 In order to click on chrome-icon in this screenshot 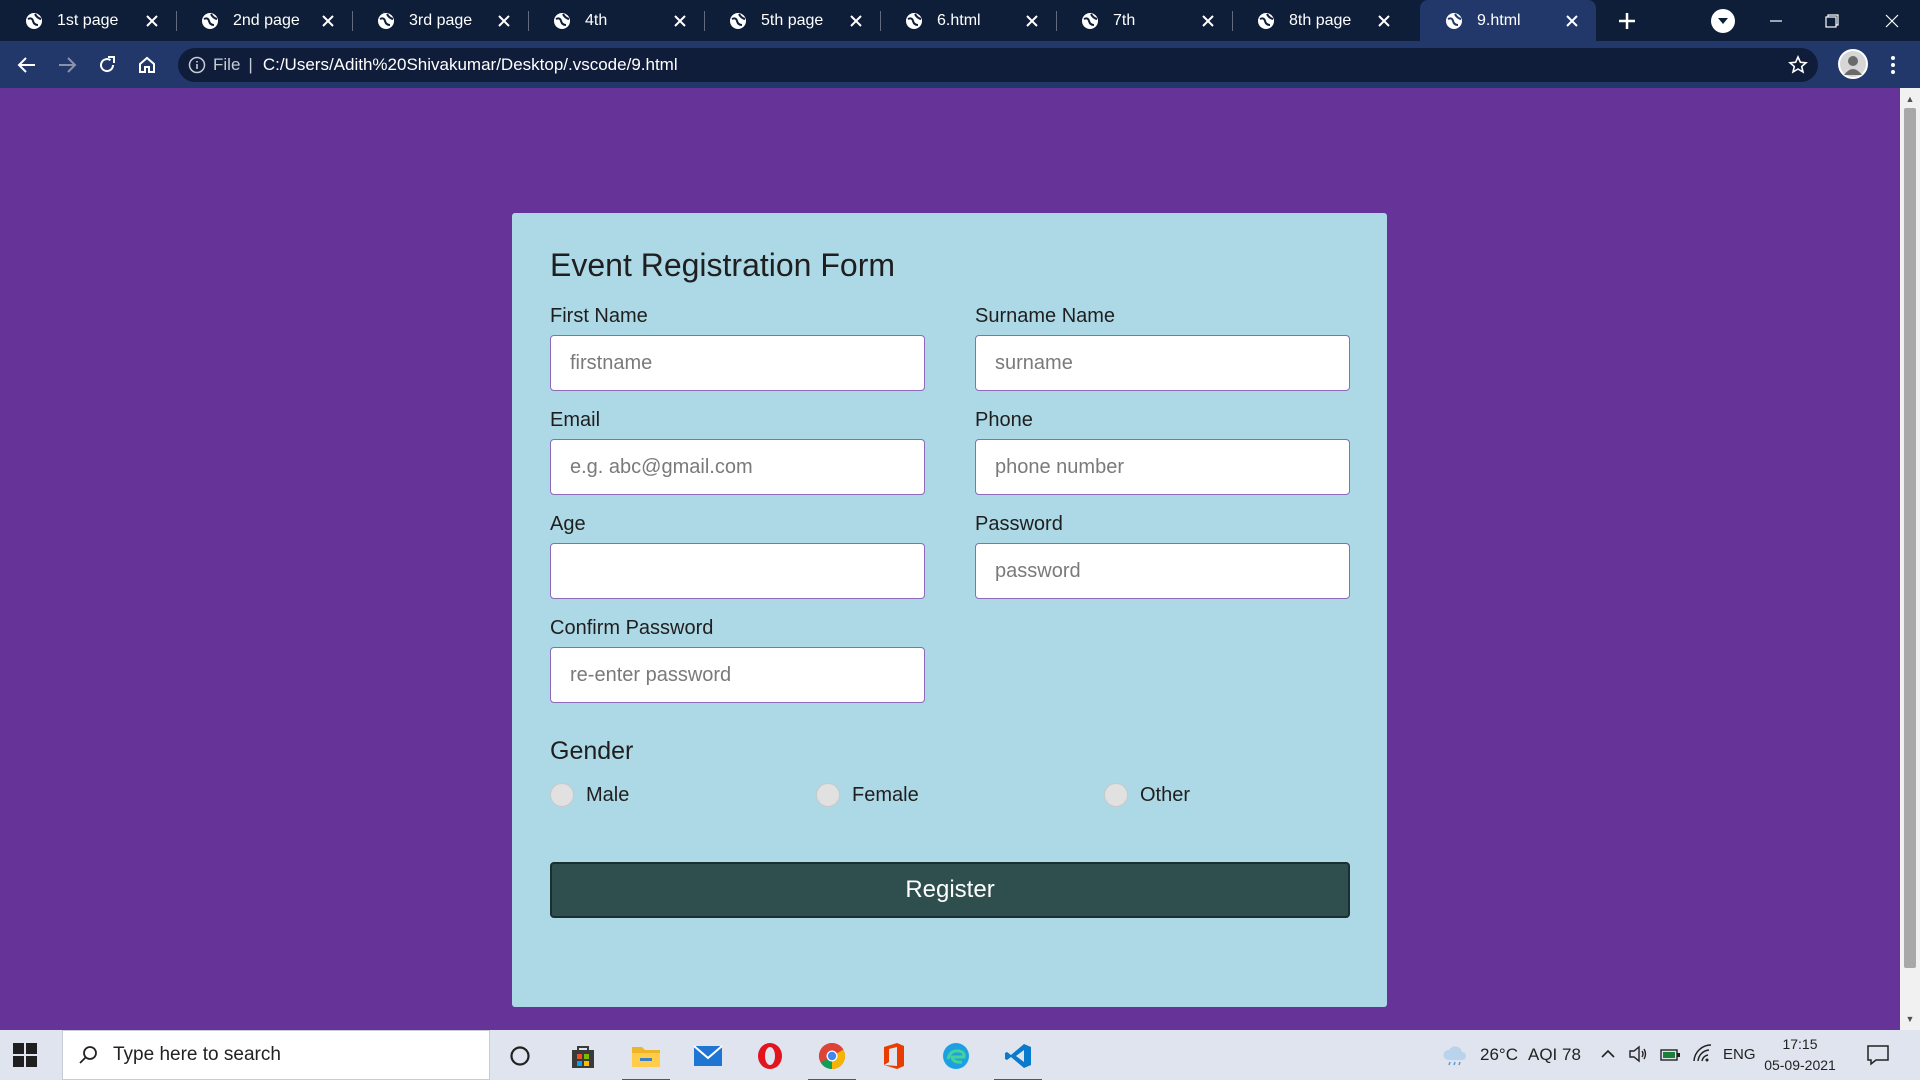, I will do `click(832, 1058)`.